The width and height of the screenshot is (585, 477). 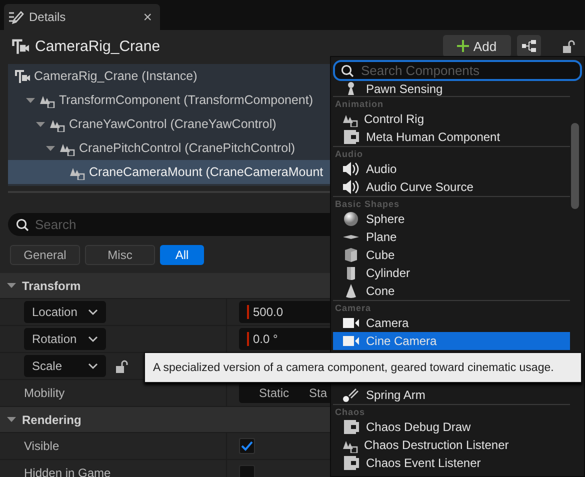 What do you see at coordinates (65, 339) in the screenshot?
I see `property-dropdown: Rotation` at bounding box center [65, 339].